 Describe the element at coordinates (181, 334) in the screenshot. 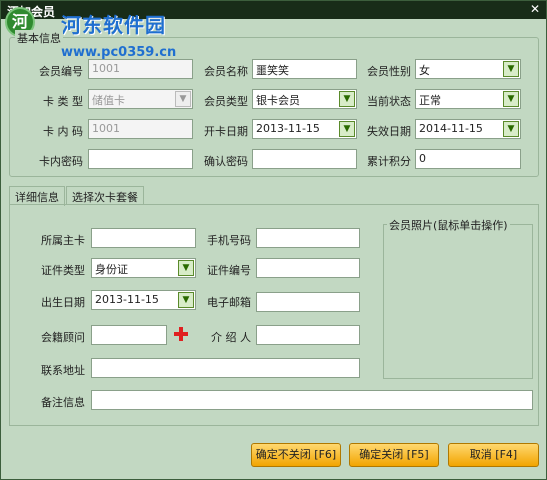

I see `plus-icon` at that location.